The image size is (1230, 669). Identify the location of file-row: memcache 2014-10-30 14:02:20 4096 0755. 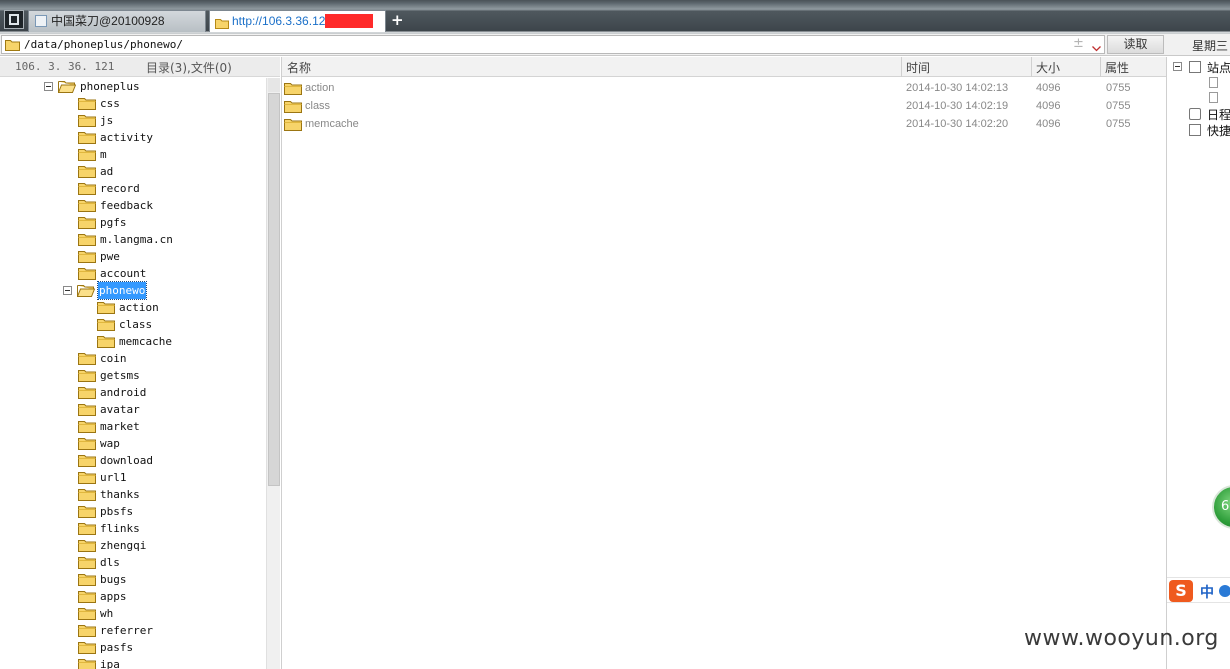
(724, 124).